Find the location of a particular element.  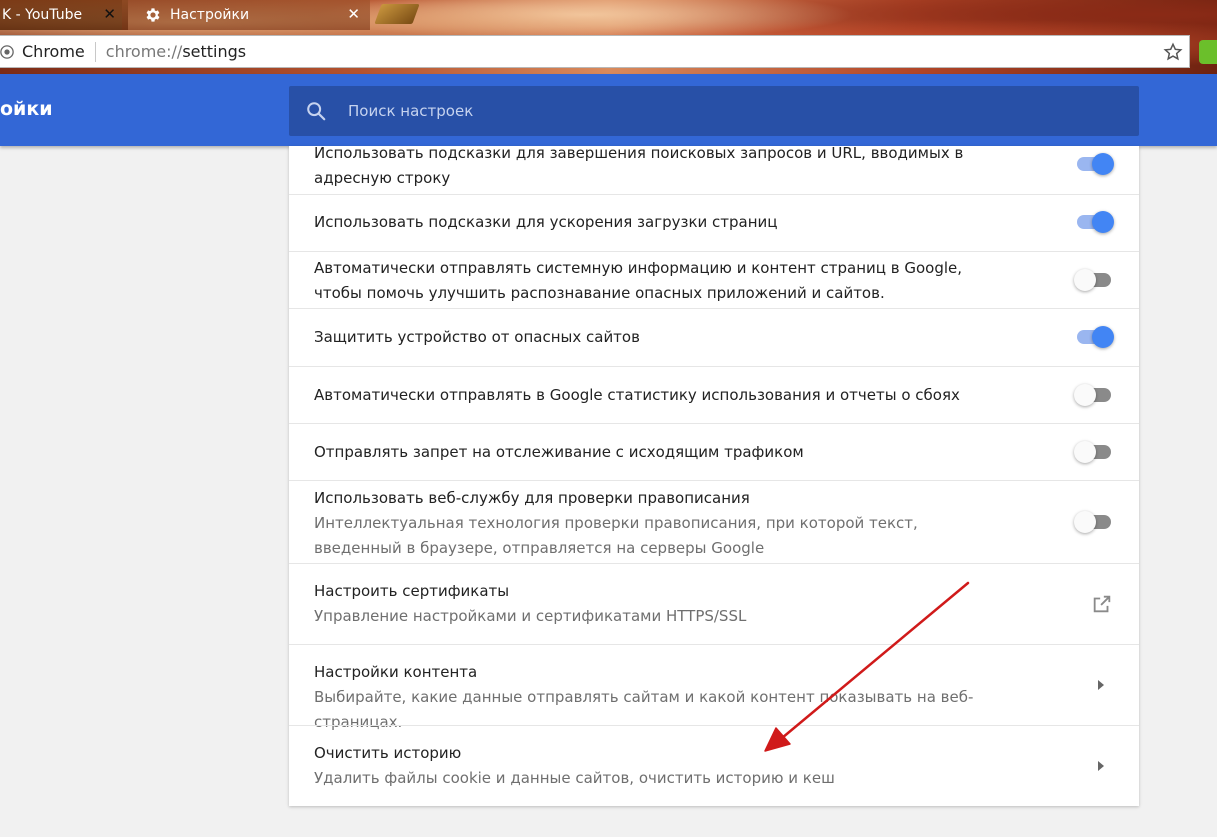

address-scheme: chrome:// is located at coordinates (144, 51).